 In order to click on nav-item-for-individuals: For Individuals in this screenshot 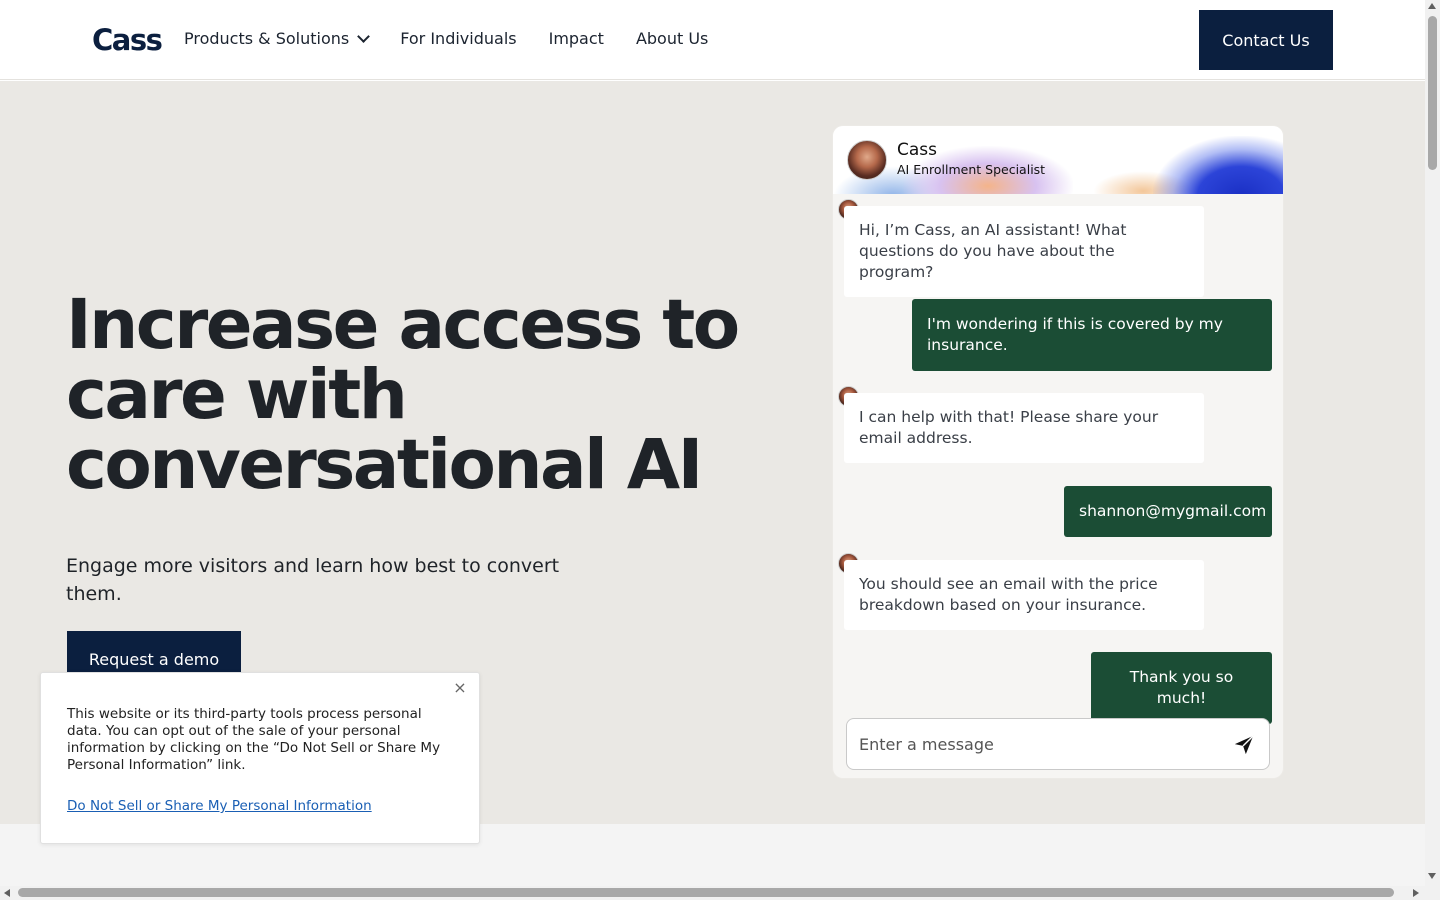, I will do `click(458, 38)`.